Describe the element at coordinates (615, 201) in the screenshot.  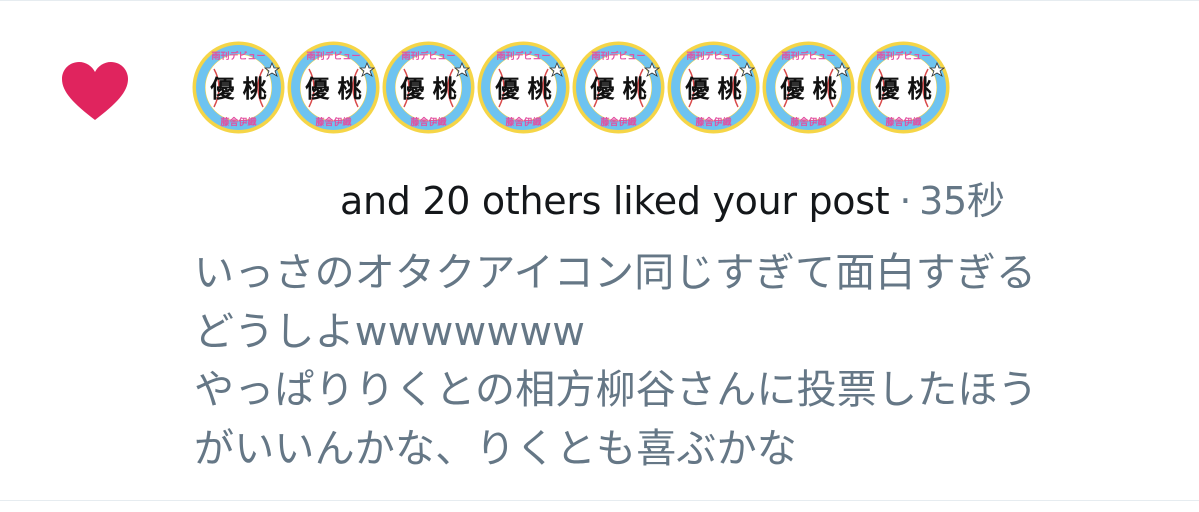
I see `notification-message: and 20 others liked your post` at that location.